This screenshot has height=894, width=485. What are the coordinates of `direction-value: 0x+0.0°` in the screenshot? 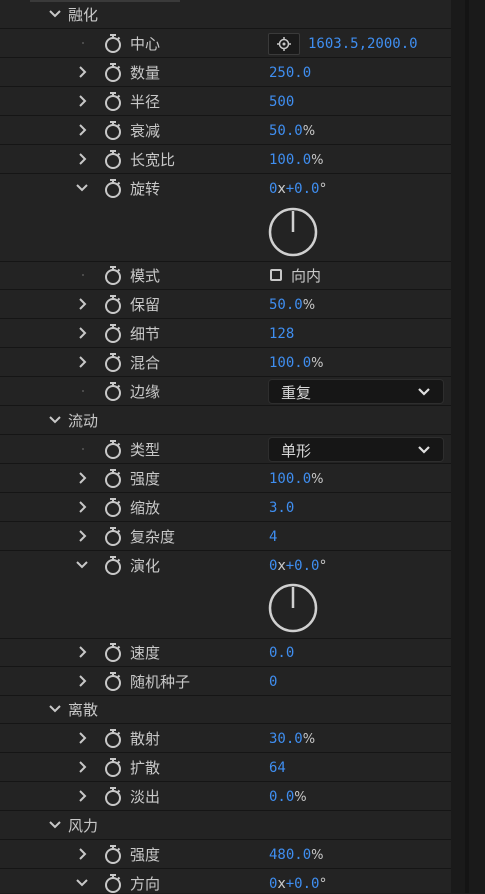 It's located at (297, 884).